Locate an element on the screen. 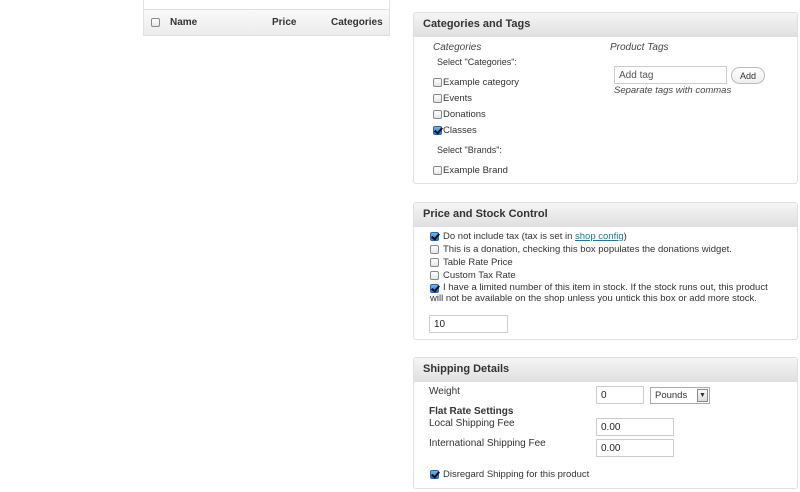 This screenshot has height=492, width=800. brand-checkbox is located at coordinates (437, 170).